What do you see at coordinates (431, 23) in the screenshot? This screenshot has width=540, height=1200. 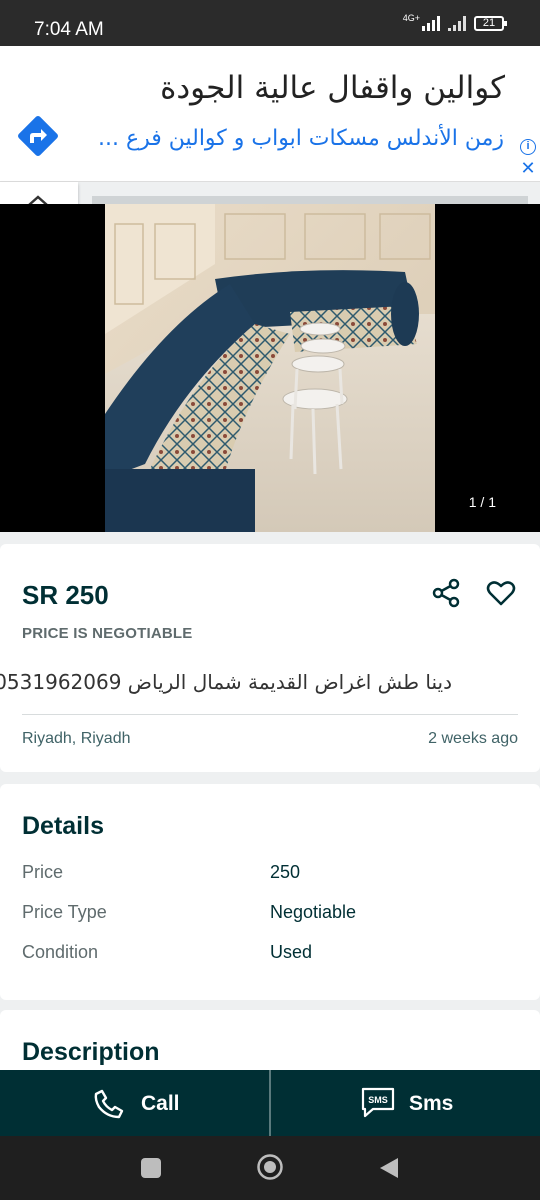 I see `signal-icon` at bounding box center [431, 23].